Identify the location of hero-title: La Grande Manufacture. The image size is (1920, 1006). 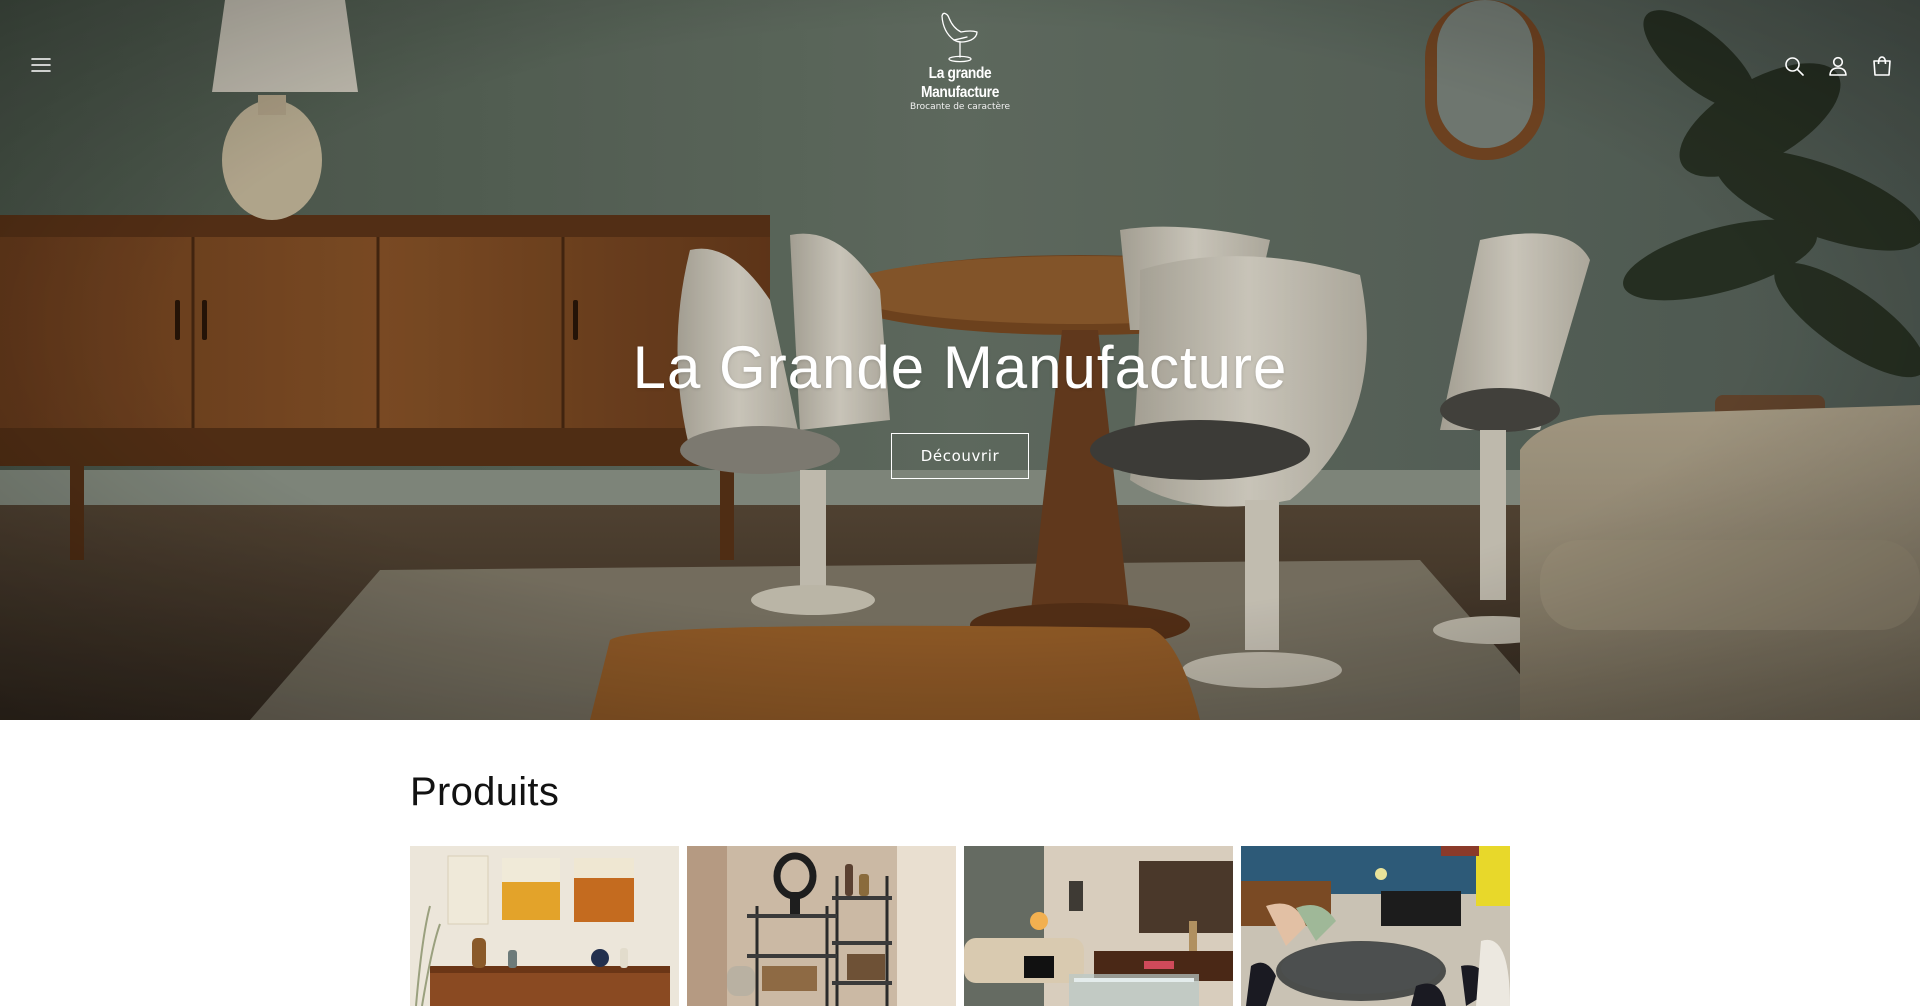
(960, 367).